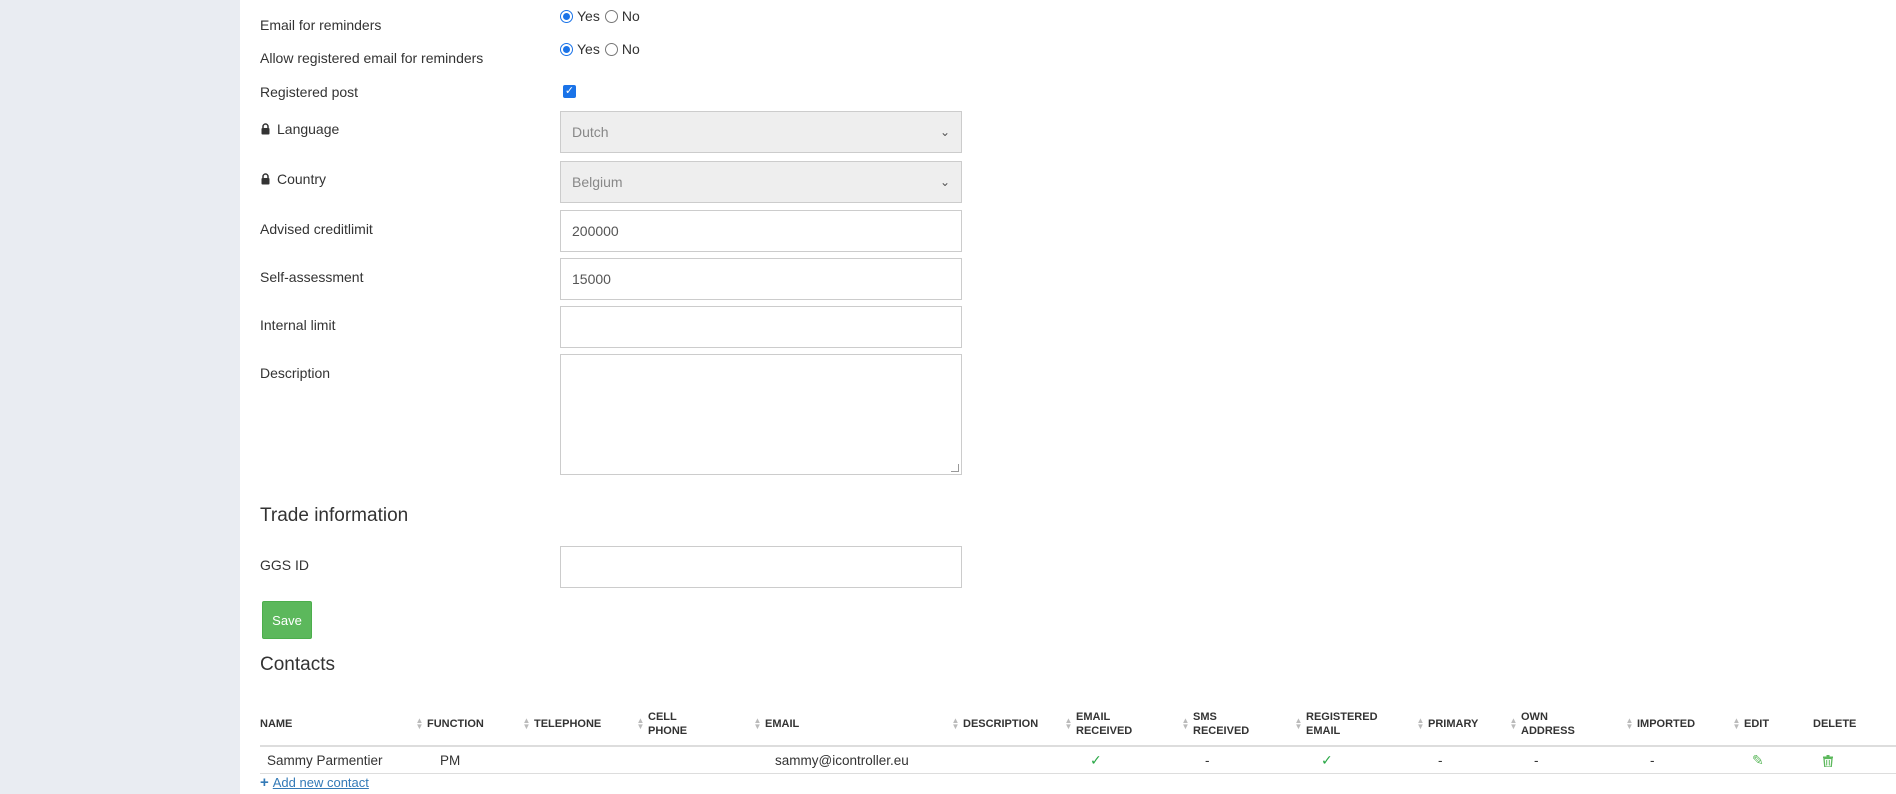 Image resolution: width=1896 pixels, height=794 pixels. What do you see at coordinates (297, 664) in the screenshot?
I see `contacts-title: Contacts` at bounding box center [297, 664].